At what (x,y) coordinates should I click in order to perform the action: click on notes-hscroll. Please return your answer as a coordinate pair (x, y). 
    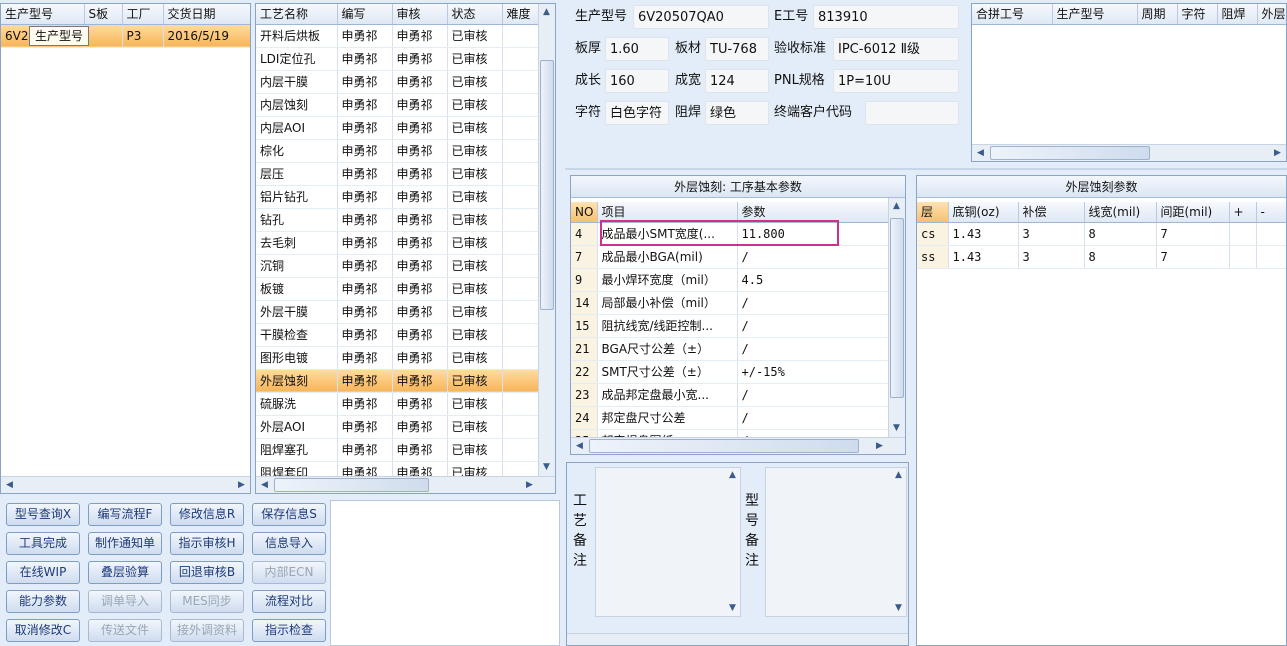
    Looking at the image, I should click on (737, 639).